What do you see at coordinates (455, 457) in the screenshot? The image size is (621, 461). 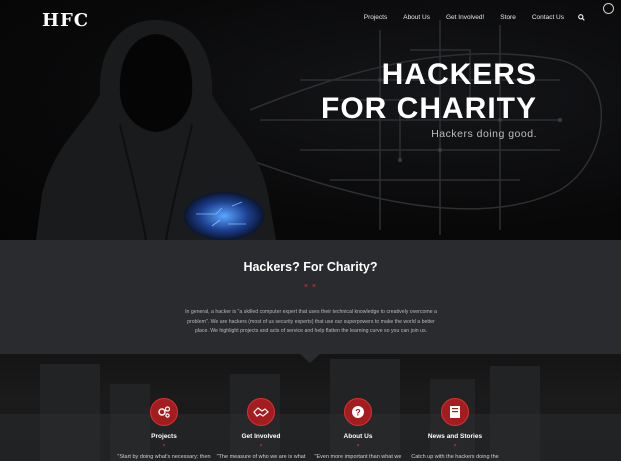 I see `feature-text: Catch up with the hackers doing the` at bounding box center [455, 457].